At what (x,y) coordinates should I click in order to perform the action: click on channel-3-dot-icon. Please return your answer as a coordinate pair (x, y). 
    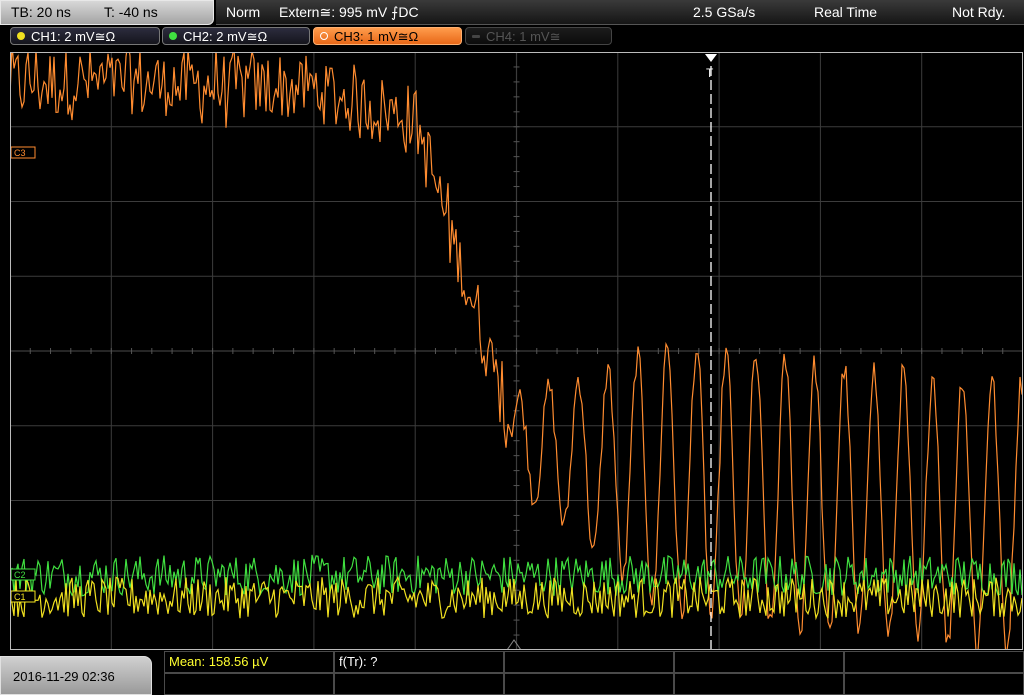
    Looking at the image, I should click on (324, 36).